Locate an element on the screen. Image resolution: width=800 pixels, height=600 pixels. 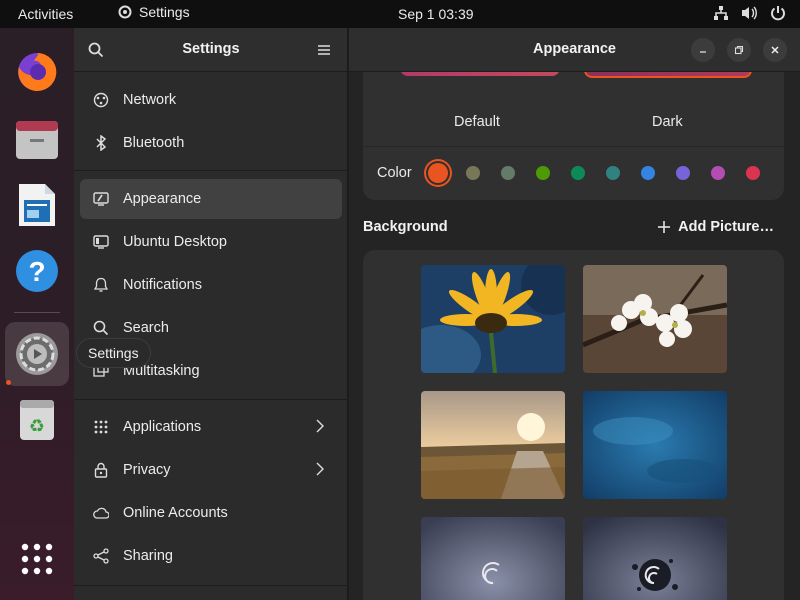
app-grid-icon is located at coordinates (37, 559).